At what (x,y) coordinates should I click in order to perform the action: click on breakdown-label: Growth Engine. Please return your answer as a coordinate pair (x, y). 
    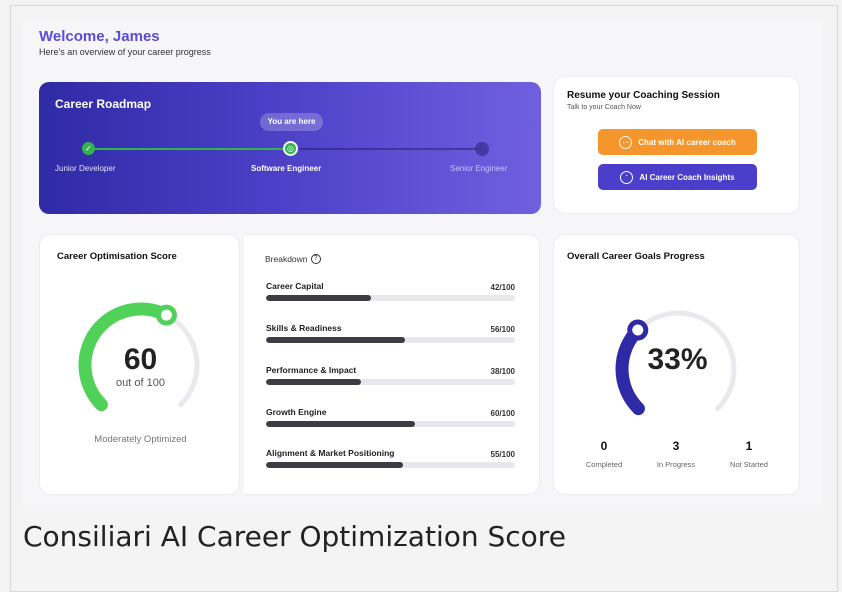
    Looking at the image, I should click on (296, 412).